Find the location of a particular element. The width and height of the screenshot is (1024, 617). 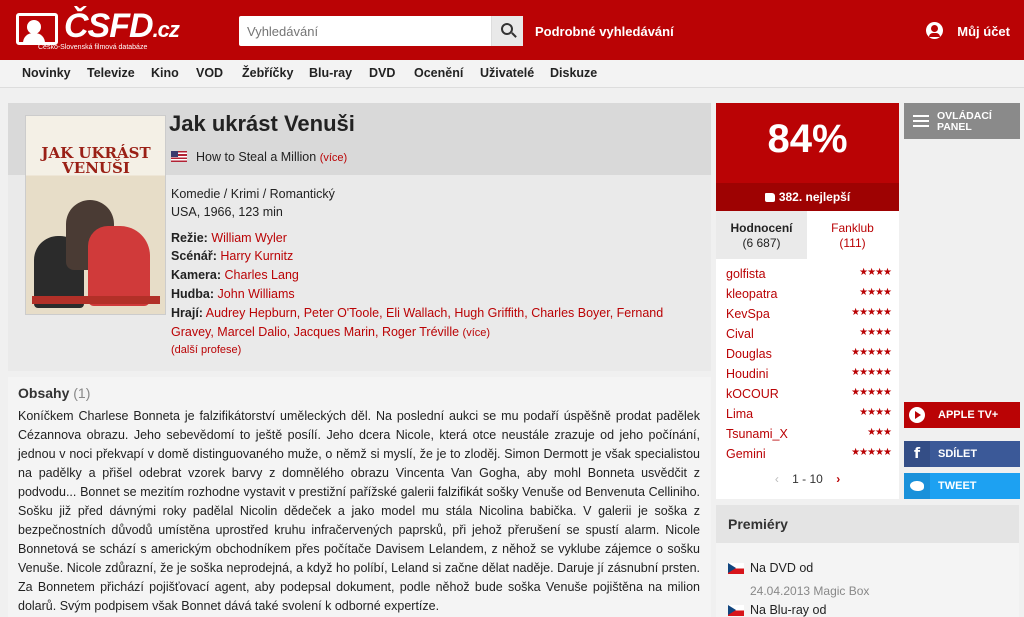

nav-item-televize: Televize is located at coordinates (111, 73).